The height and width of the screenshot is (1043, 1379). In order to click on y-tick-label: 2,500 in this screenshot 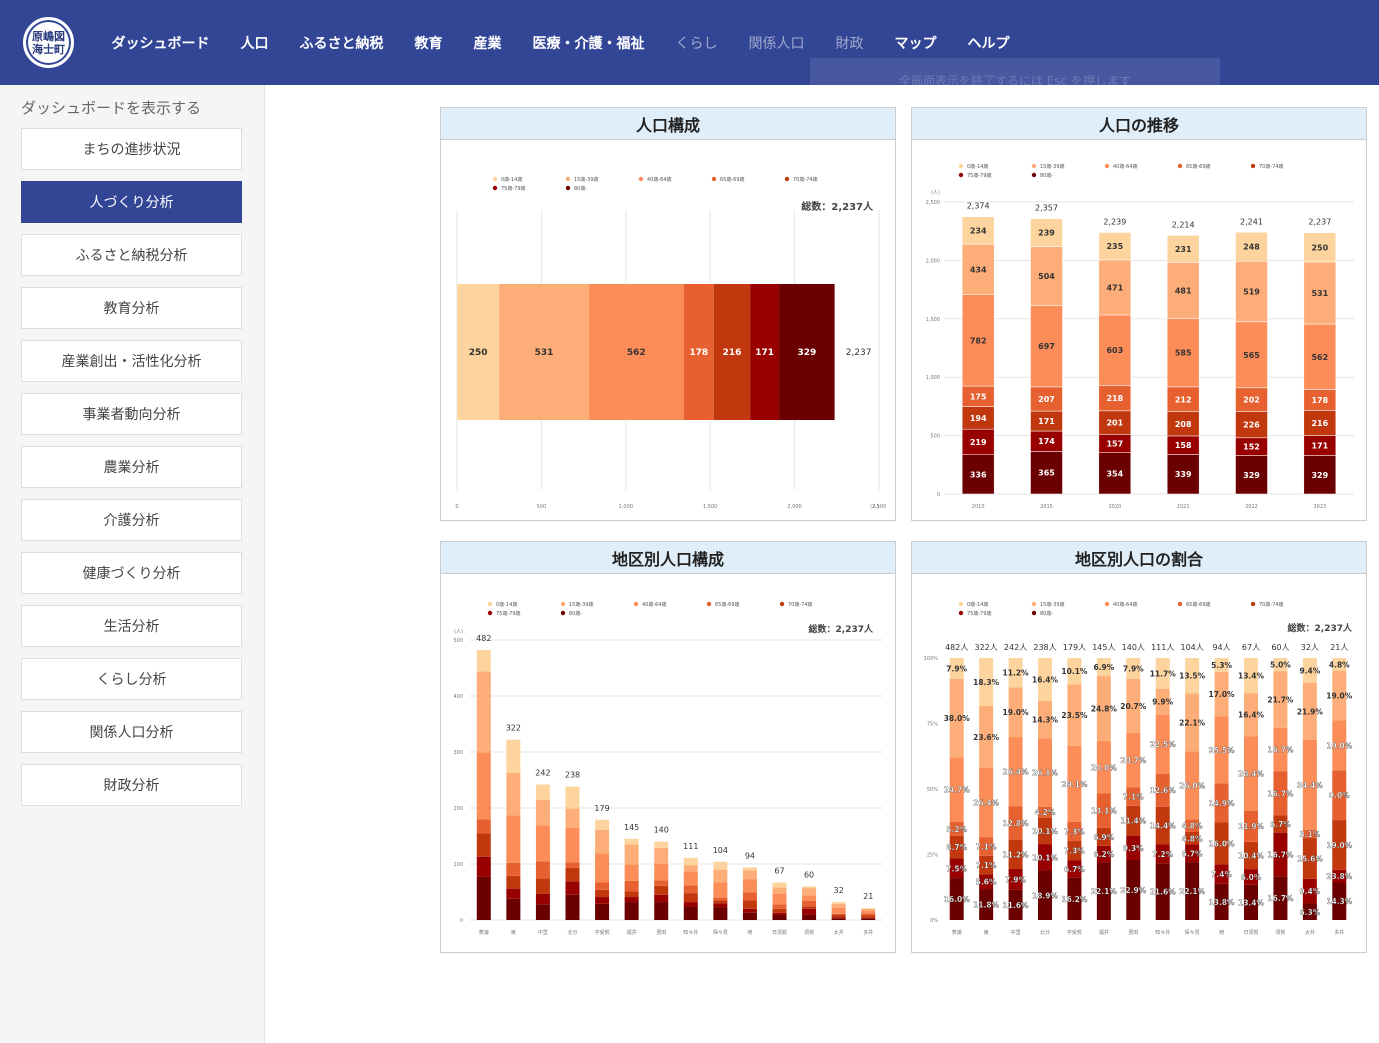, I will do `click(933, 203)`.